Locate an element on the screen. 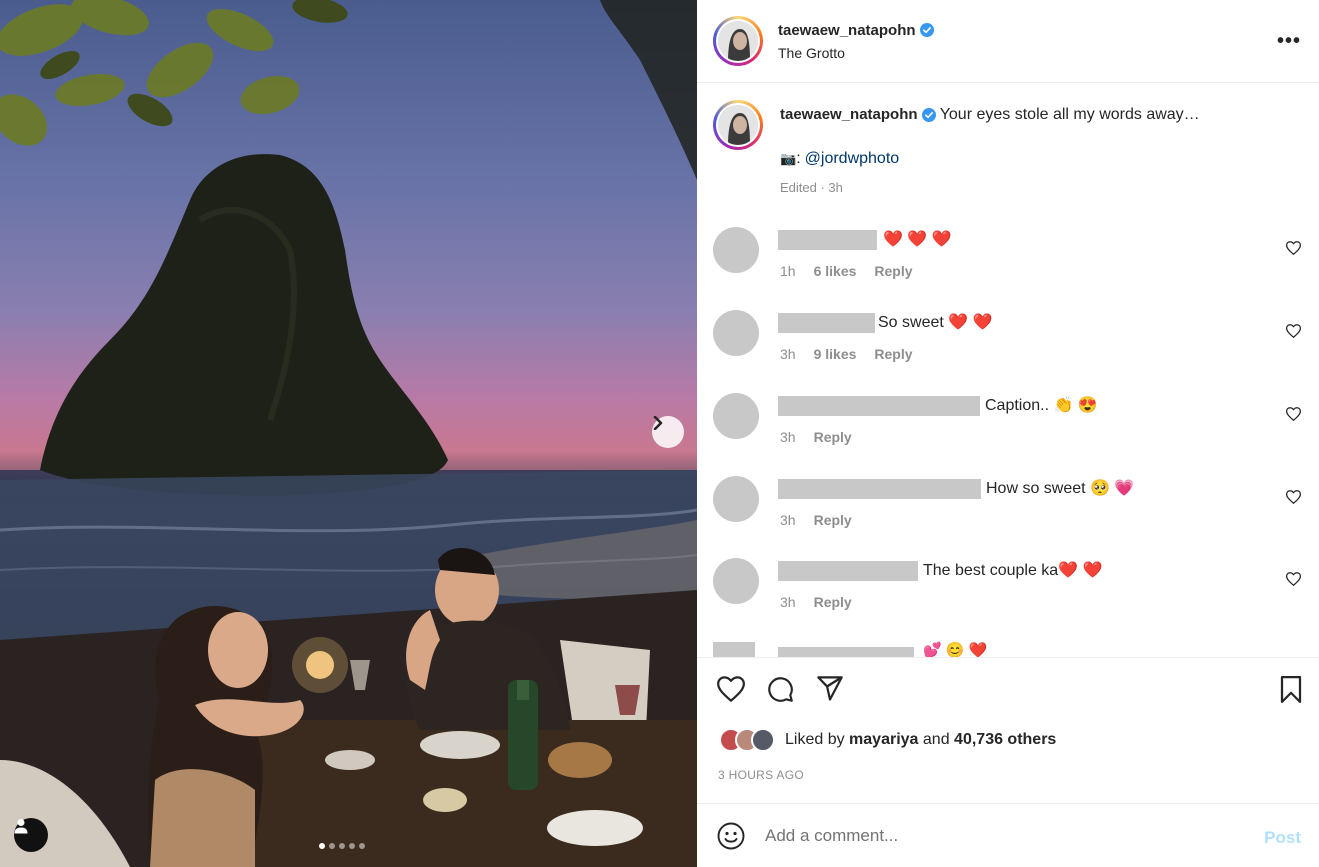 This screenshot has height=867, width=1319. emoji-smiley-icon is located at coordinates (731, 835).